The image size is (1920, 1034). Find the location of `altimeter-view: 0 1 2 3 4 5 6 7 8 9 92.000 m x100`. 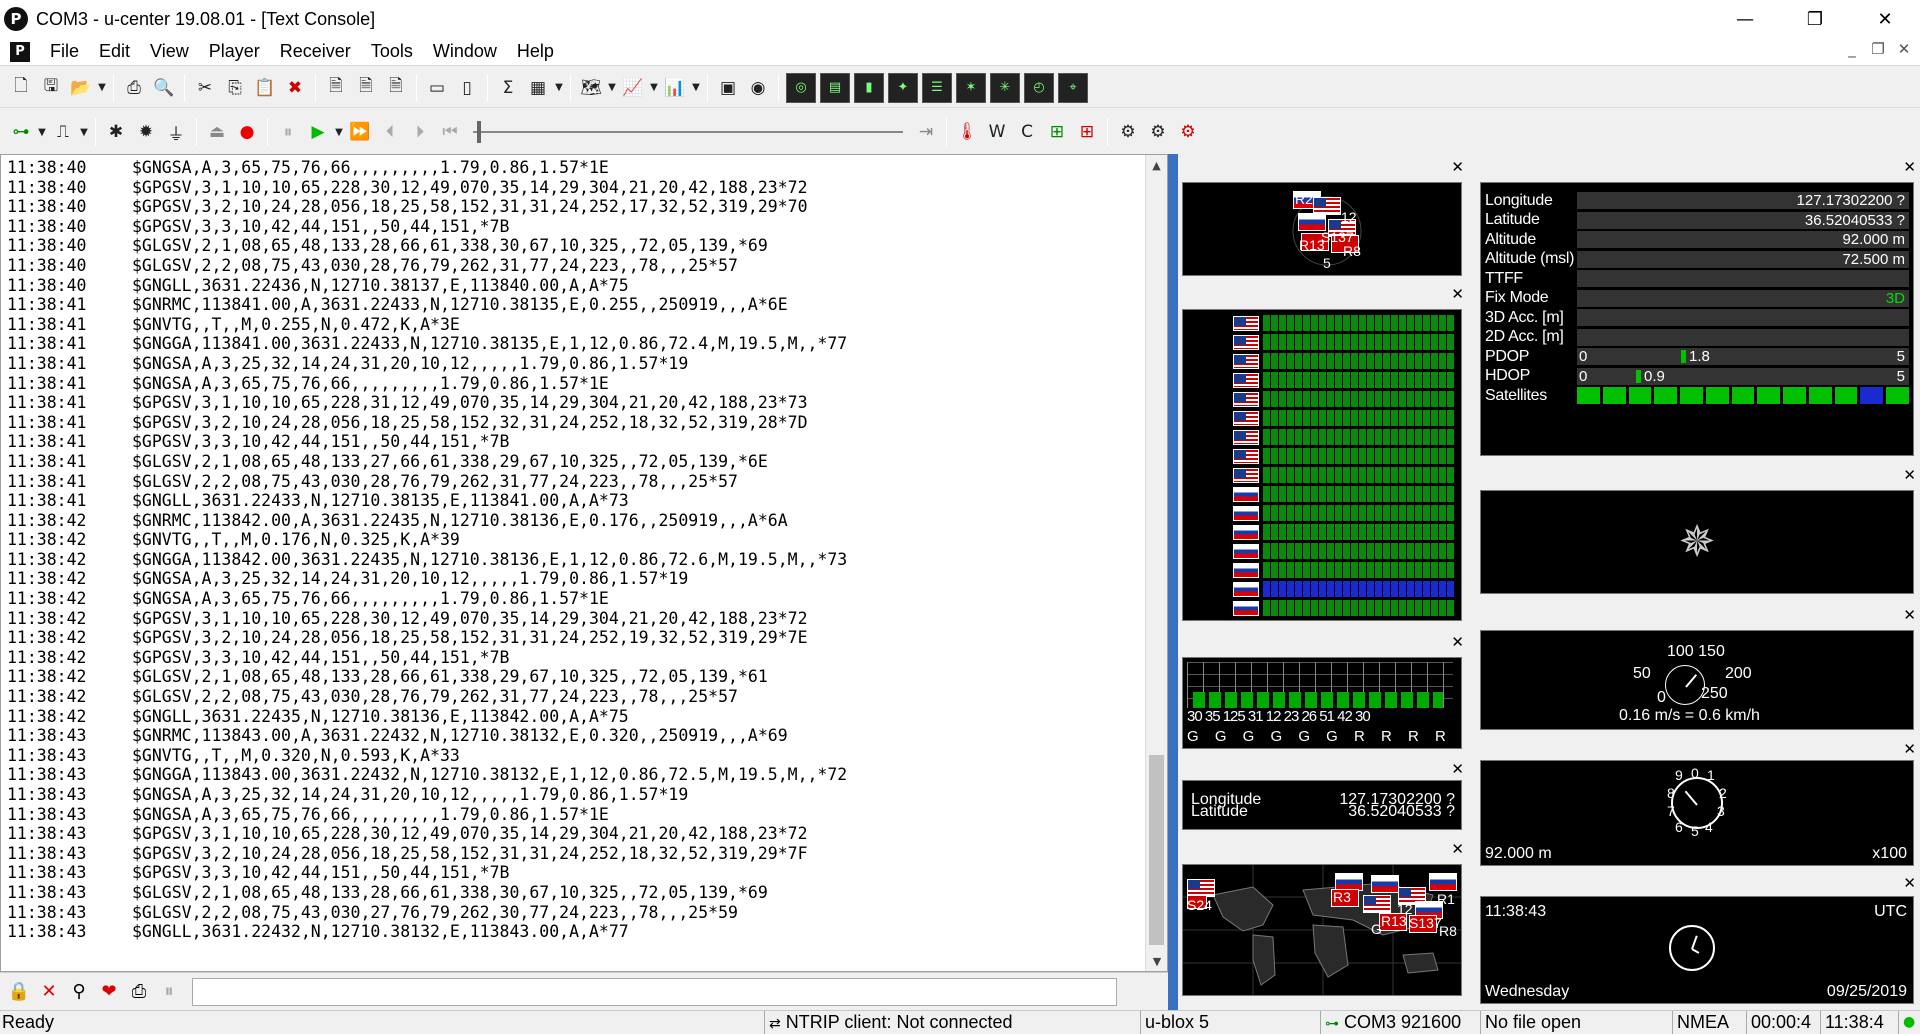

altimeter-view: 0 1 2 3 4 5 6 7 8 9 92.000 m x100 is located at coordinates (1697, 813).